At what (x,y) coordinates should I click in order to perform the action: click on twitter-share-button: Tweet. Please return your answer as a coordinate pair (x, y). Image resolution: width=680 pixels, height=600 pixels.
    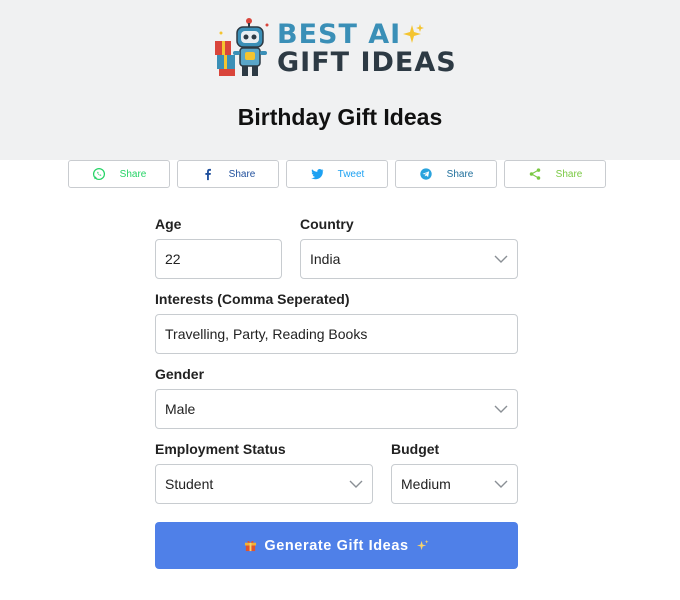
    Looking at the image, I should click on (337, 174).